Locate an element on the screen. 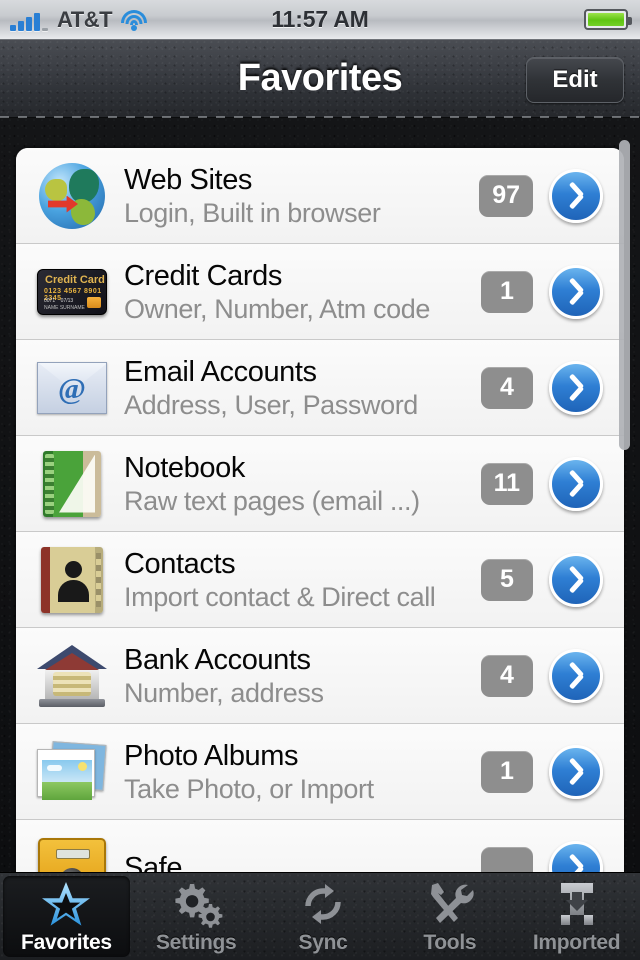 The height and width of the screenshot is (960, 640). row-title: Credit Cards is located at coordinates (203, 275).